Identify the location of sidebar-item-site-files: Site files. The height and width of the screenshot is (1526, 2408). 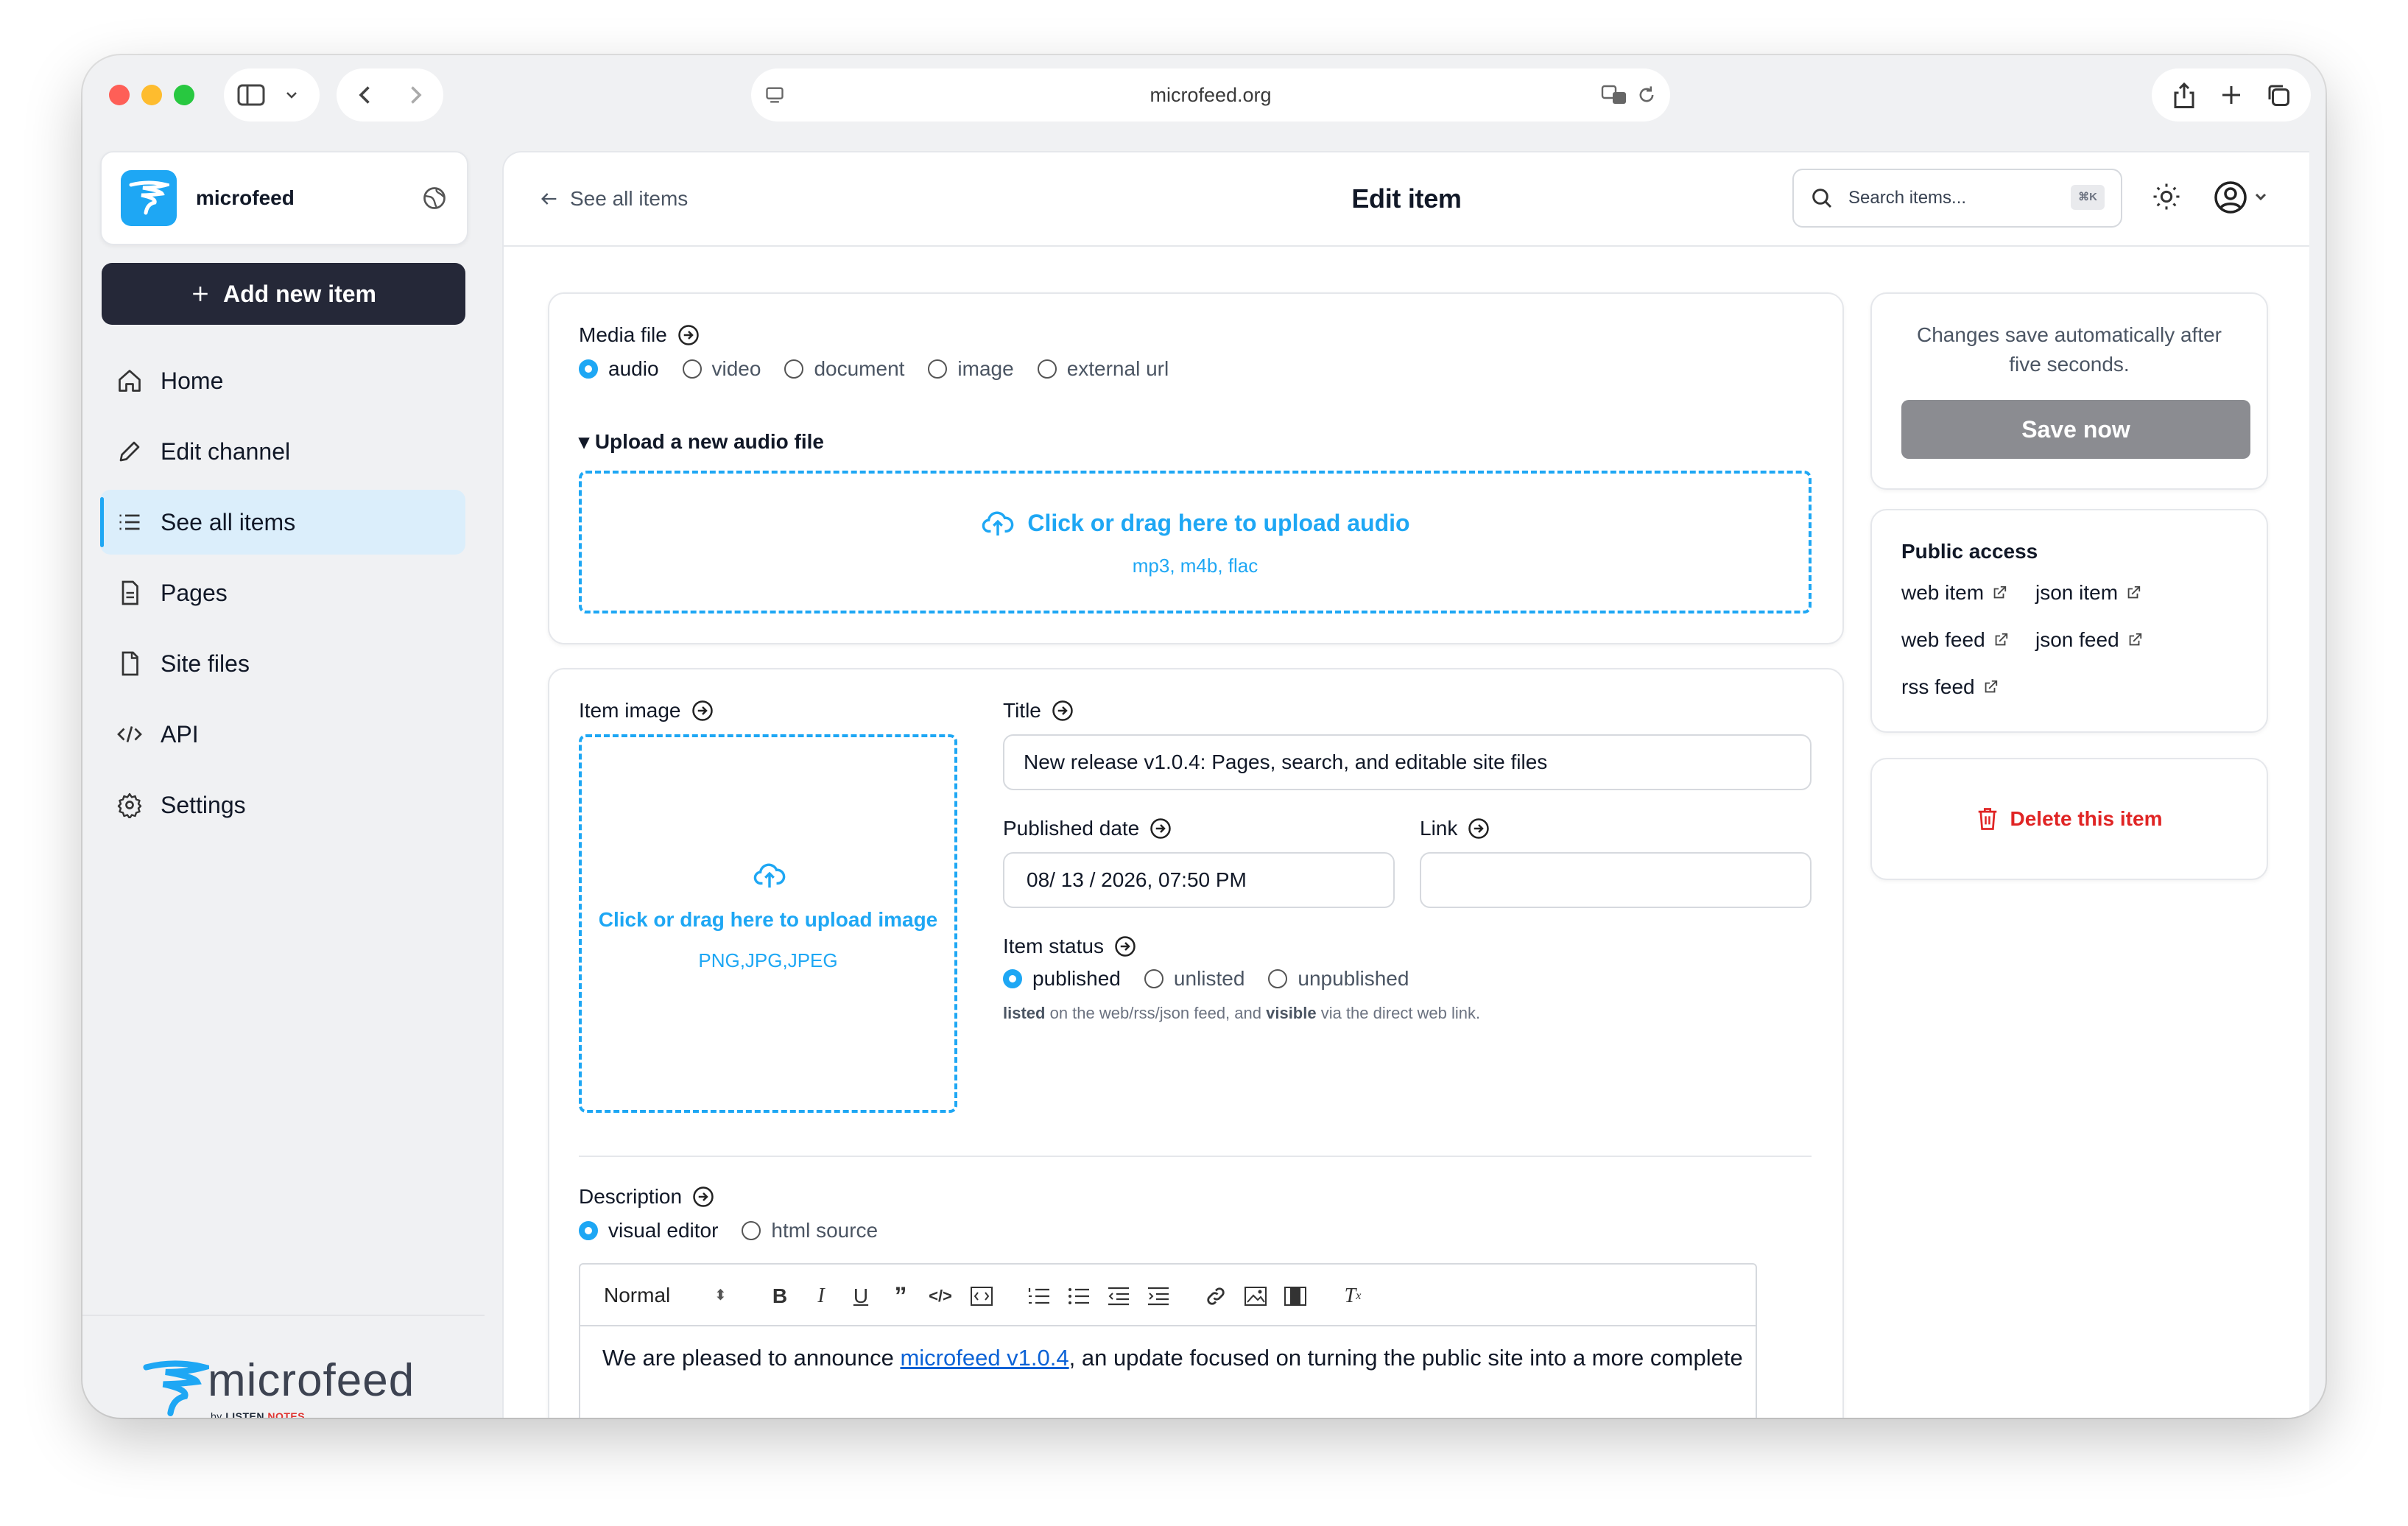
(282, 664).